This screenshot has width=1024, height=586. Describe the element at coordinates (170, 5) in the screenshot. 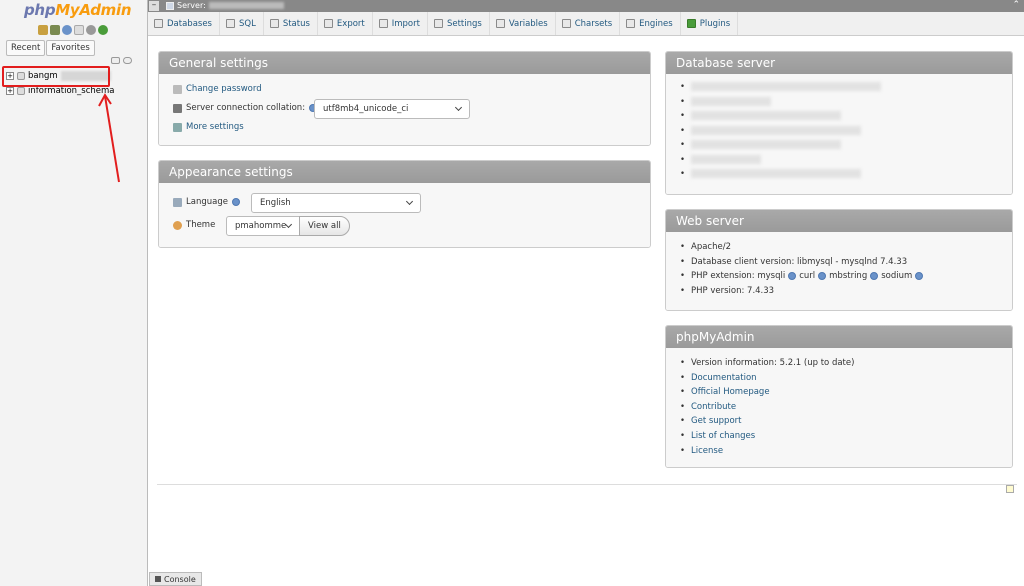

I see `server-icon` at that location.